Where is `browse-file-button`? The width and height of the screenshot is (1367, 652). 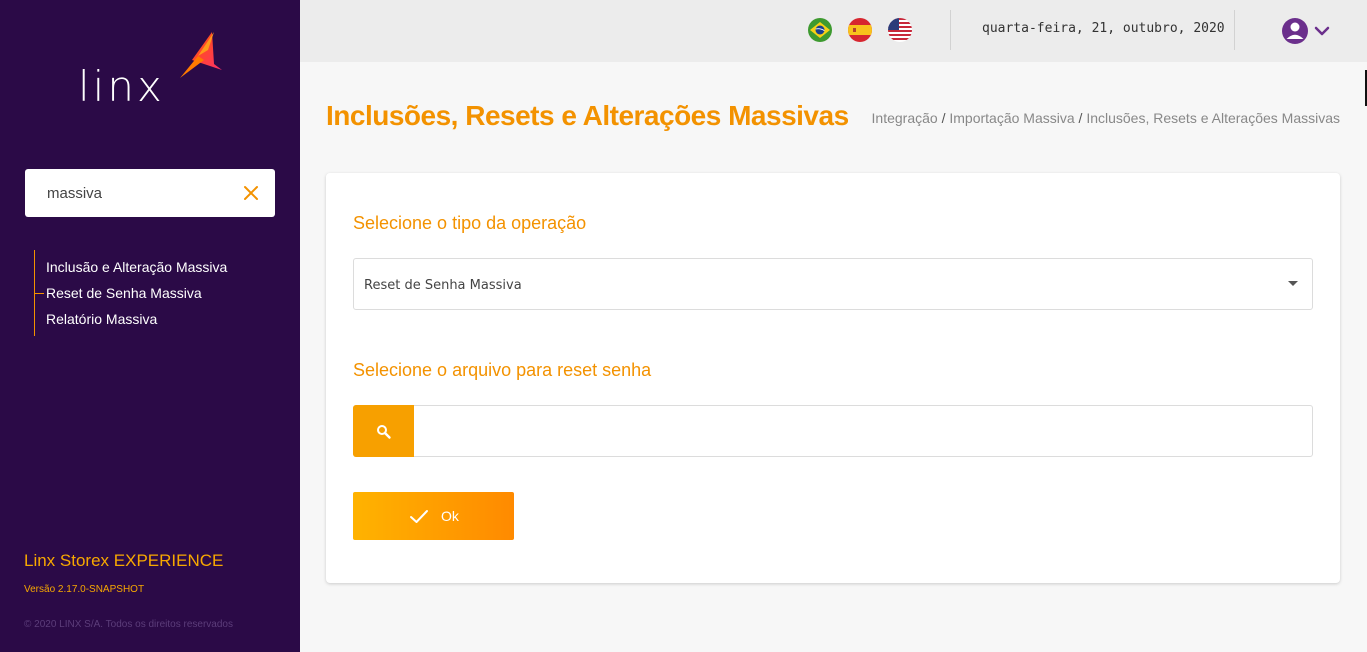
browse-file-button is located at coordinates (383, 431).